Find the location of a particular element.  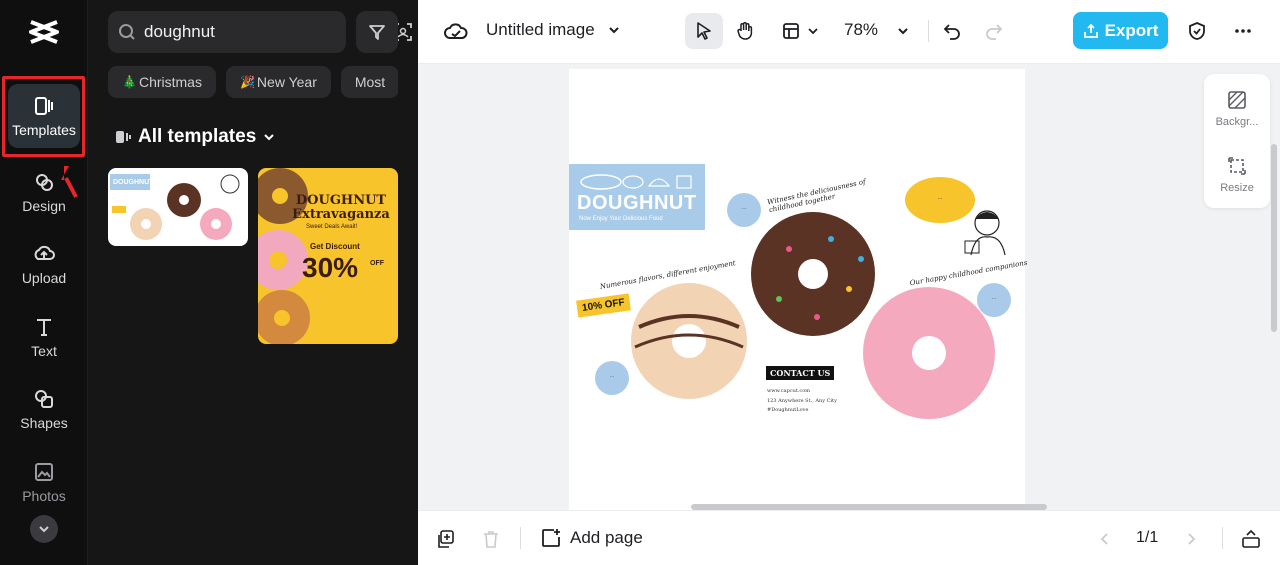

chip-christmas: 🎄 Christmas is located at coordinates (162, 82).